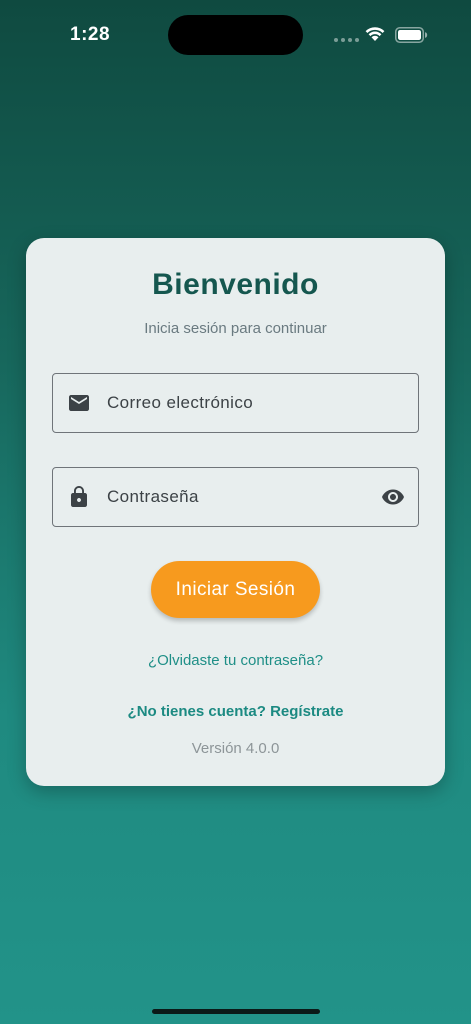  I want to click on subtitle: Inicia sesión para continuar, so click(235, 328).